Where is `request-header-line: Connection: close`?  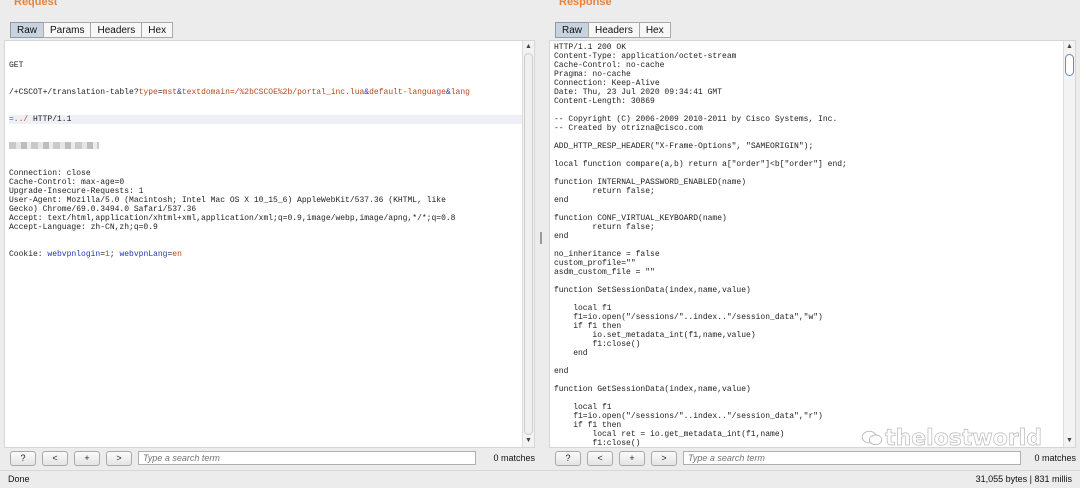 request-header-line: Connection: close is located at coordinates (50, 173).